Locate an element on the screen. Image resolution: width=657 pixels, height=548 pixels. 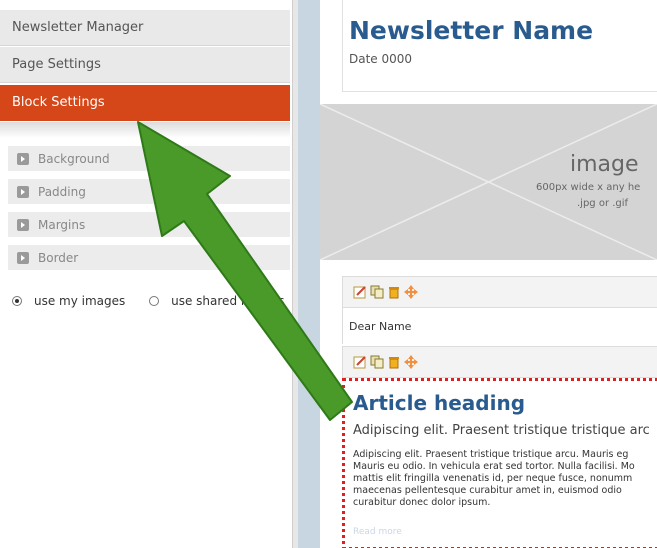
menu-newsletter-manager: Newsletter Manager is located at coordinates (145, 28).